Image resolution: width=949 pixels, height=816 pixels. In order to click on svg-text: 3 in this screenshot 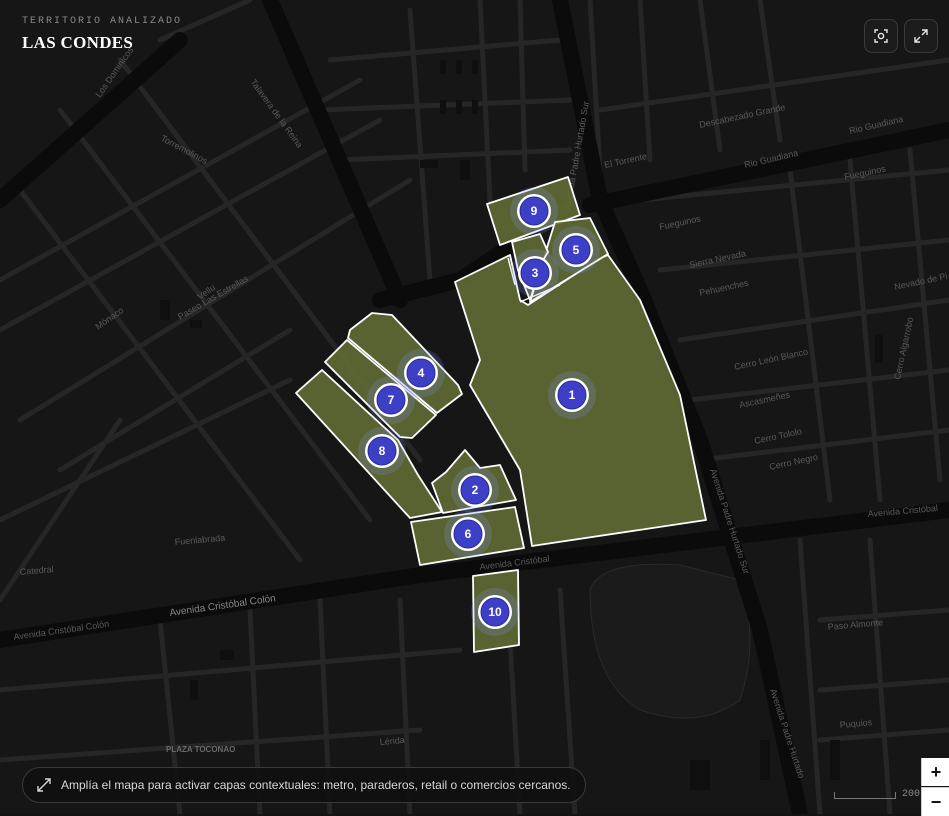, I will do `click(535, 273)`.